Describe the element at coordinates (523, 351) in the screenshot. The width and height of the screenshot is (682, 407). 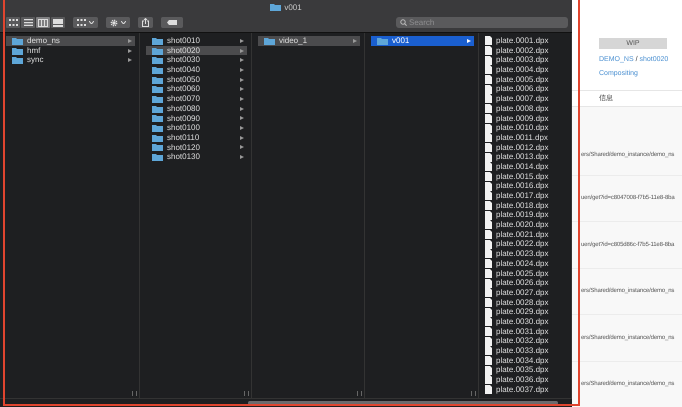
I see `file-item: plate.0033.dpx` at that location.